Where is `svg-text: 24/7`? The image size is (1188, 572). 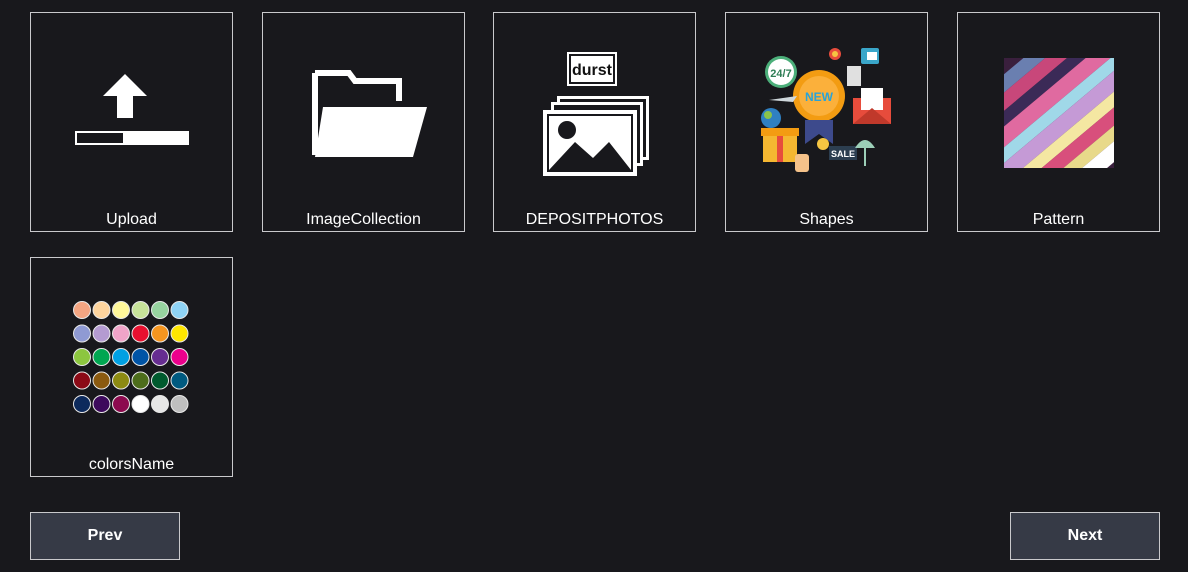
svg-text: 24/7 is located at coordinates (780, 74).